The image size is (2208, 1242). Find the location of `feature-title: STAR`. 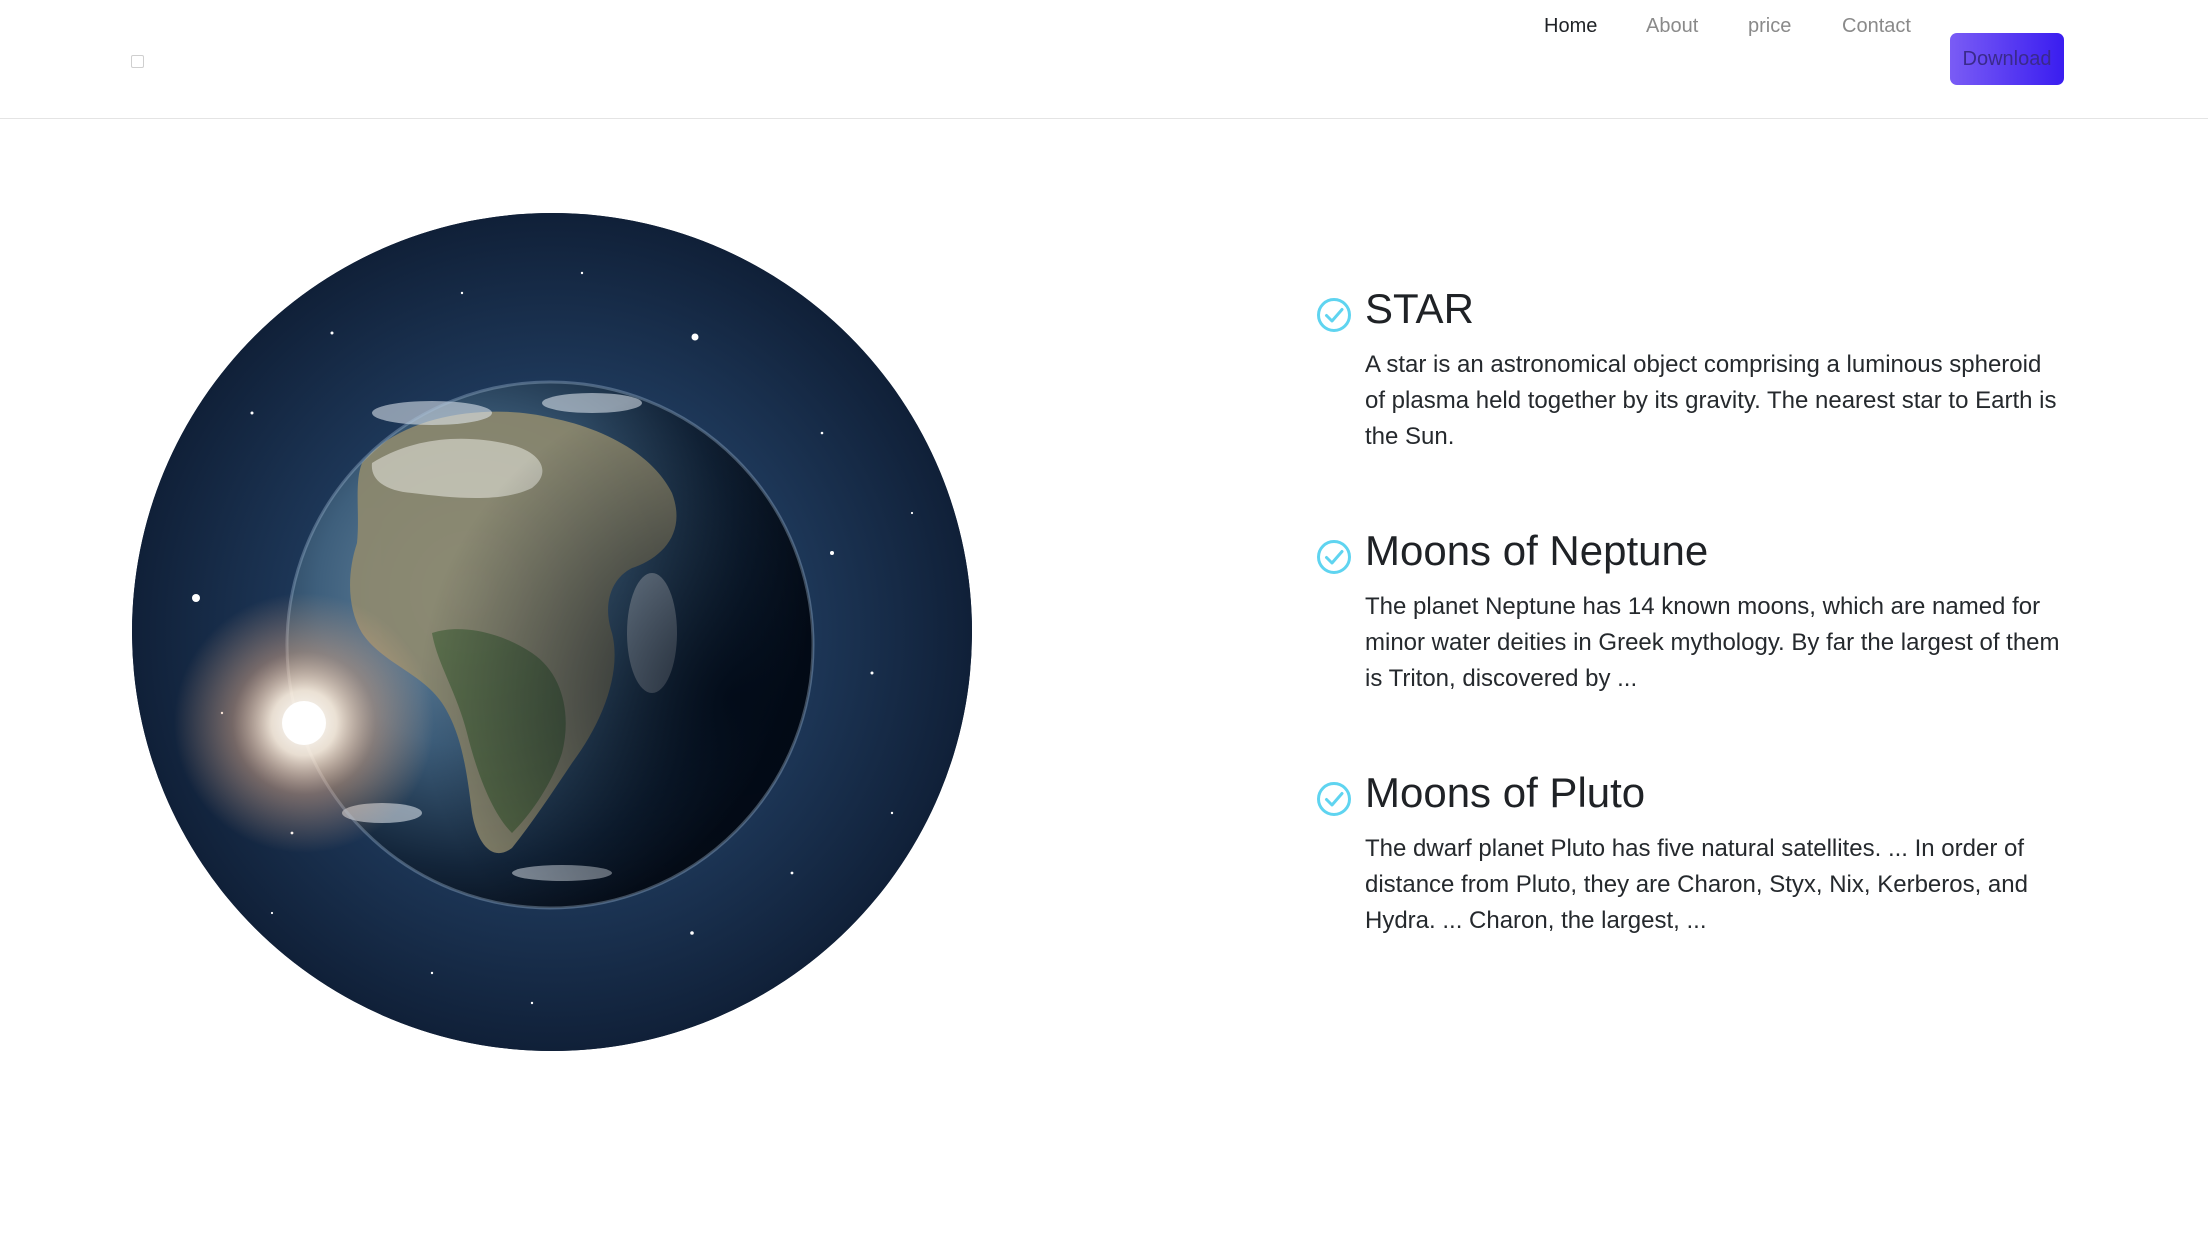

feature-title: STAR is located at coordinates (1419, 308).